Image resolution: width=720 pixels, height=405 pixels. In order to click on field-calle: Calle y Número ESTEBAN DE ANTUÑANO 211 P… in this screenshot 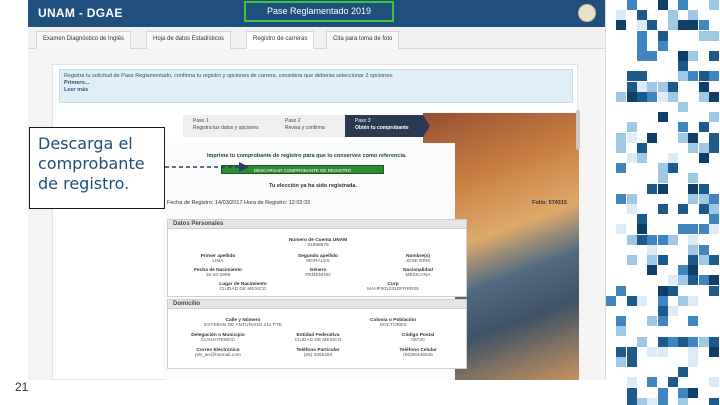, I will do `click(243, 323)`.